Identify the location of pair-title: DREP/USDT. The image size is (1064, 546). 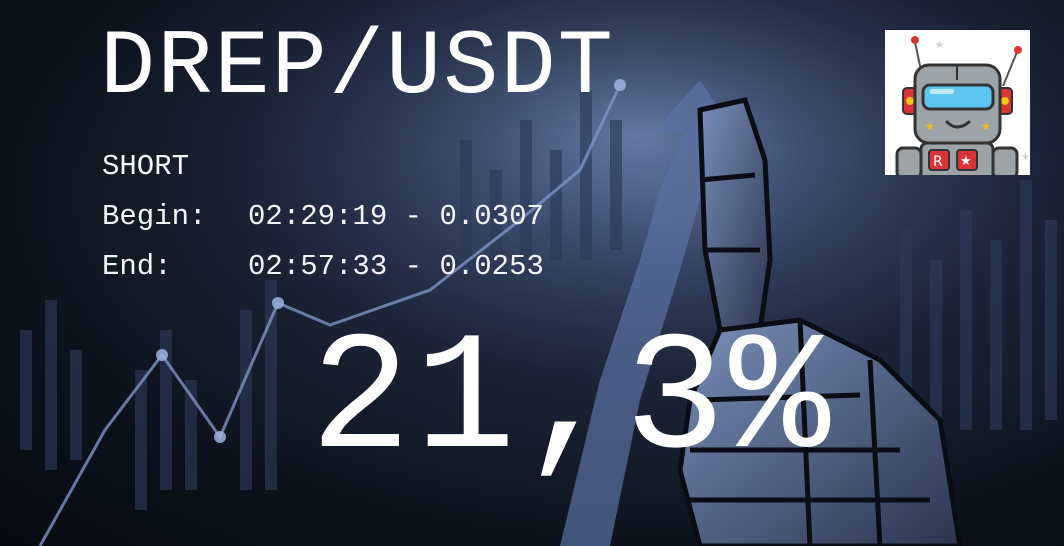
(357, 67).